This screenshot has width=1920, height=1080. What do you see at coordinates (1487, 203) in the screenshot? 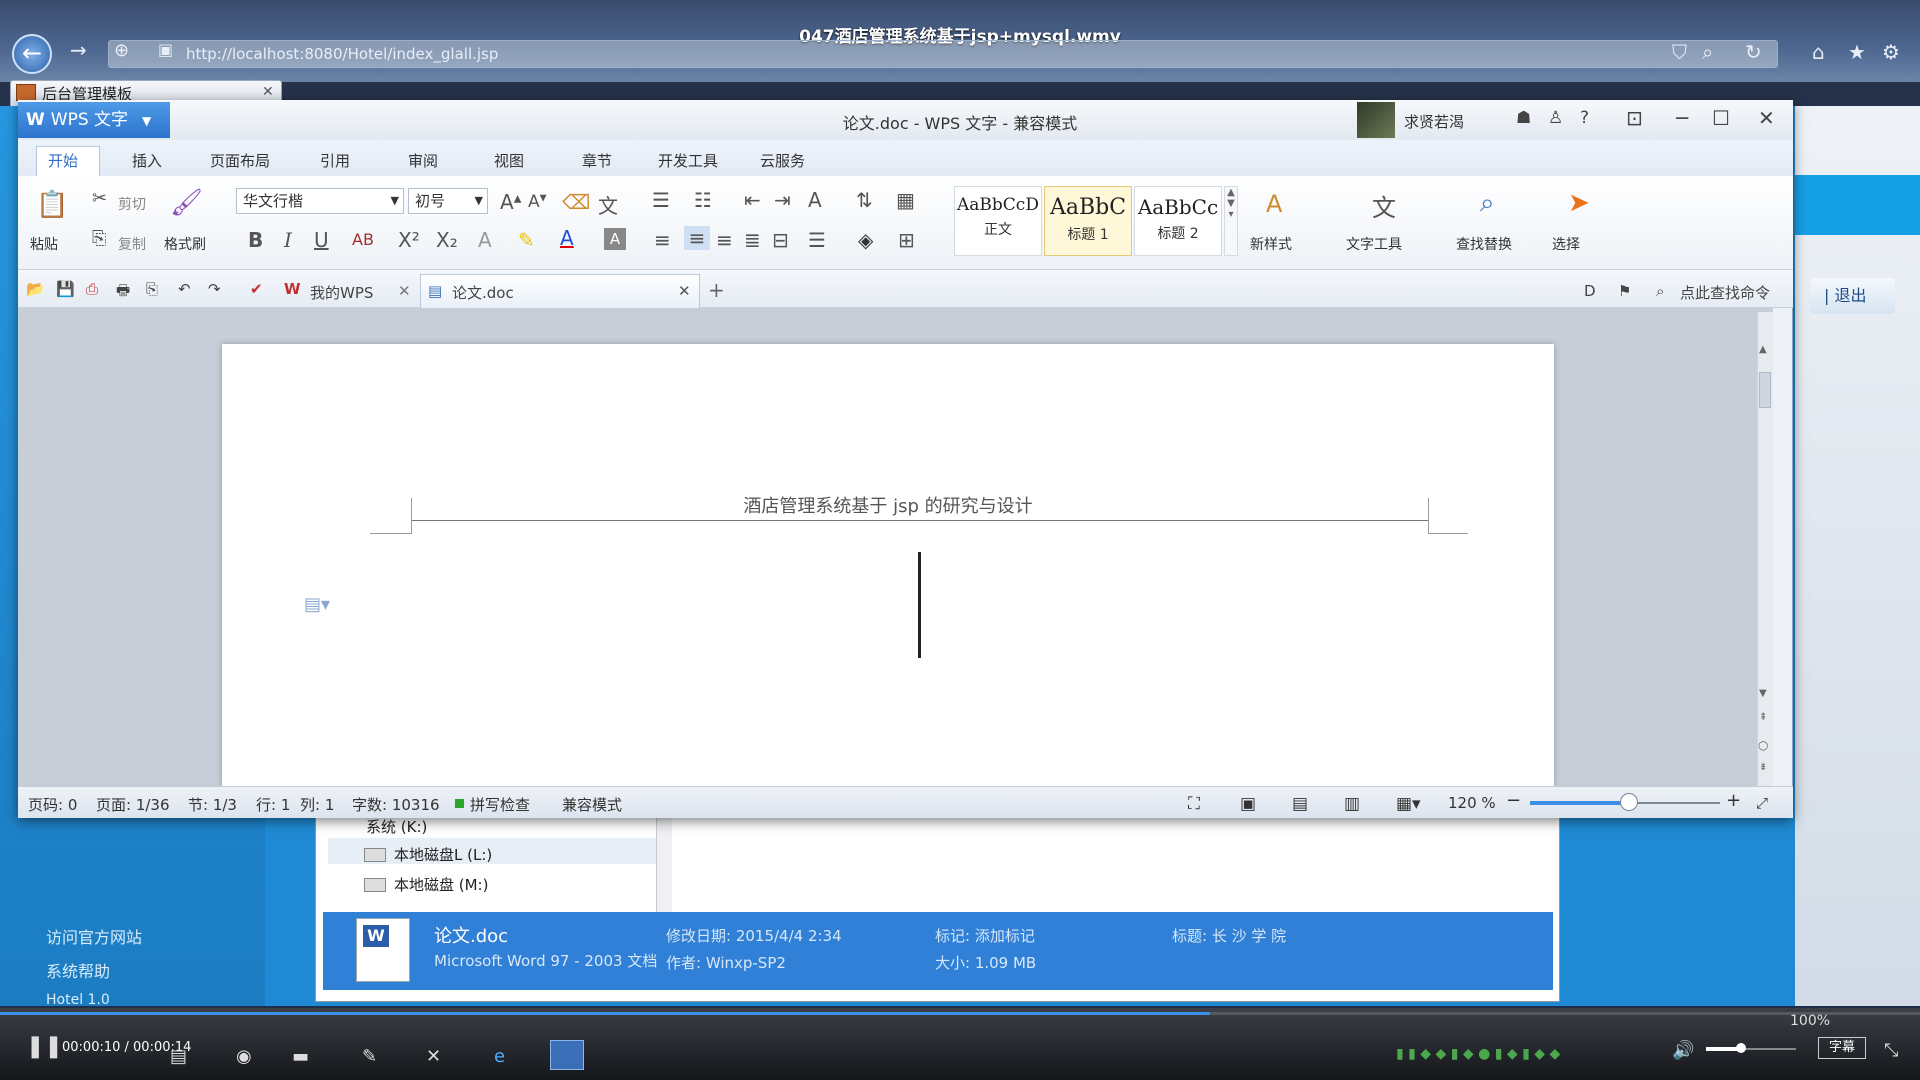
I see `find-replace-icon: ⌕` at bounding box center [1487, 203].